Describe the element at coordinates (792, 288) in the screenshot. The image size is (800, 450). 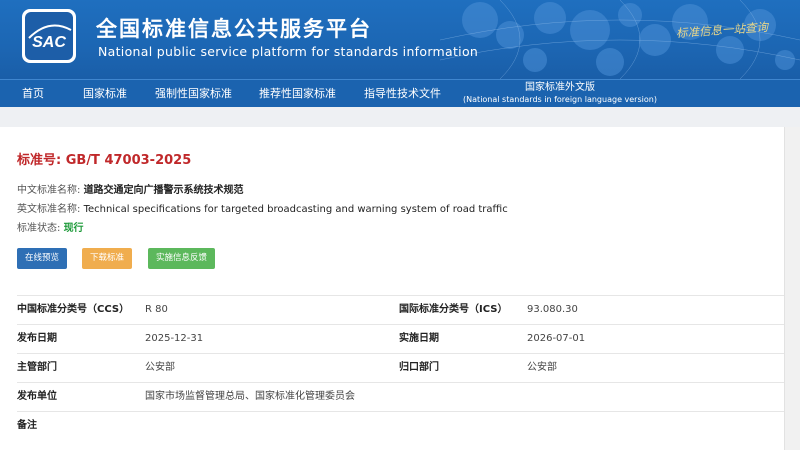
I see `page-scrollbar` at that location.